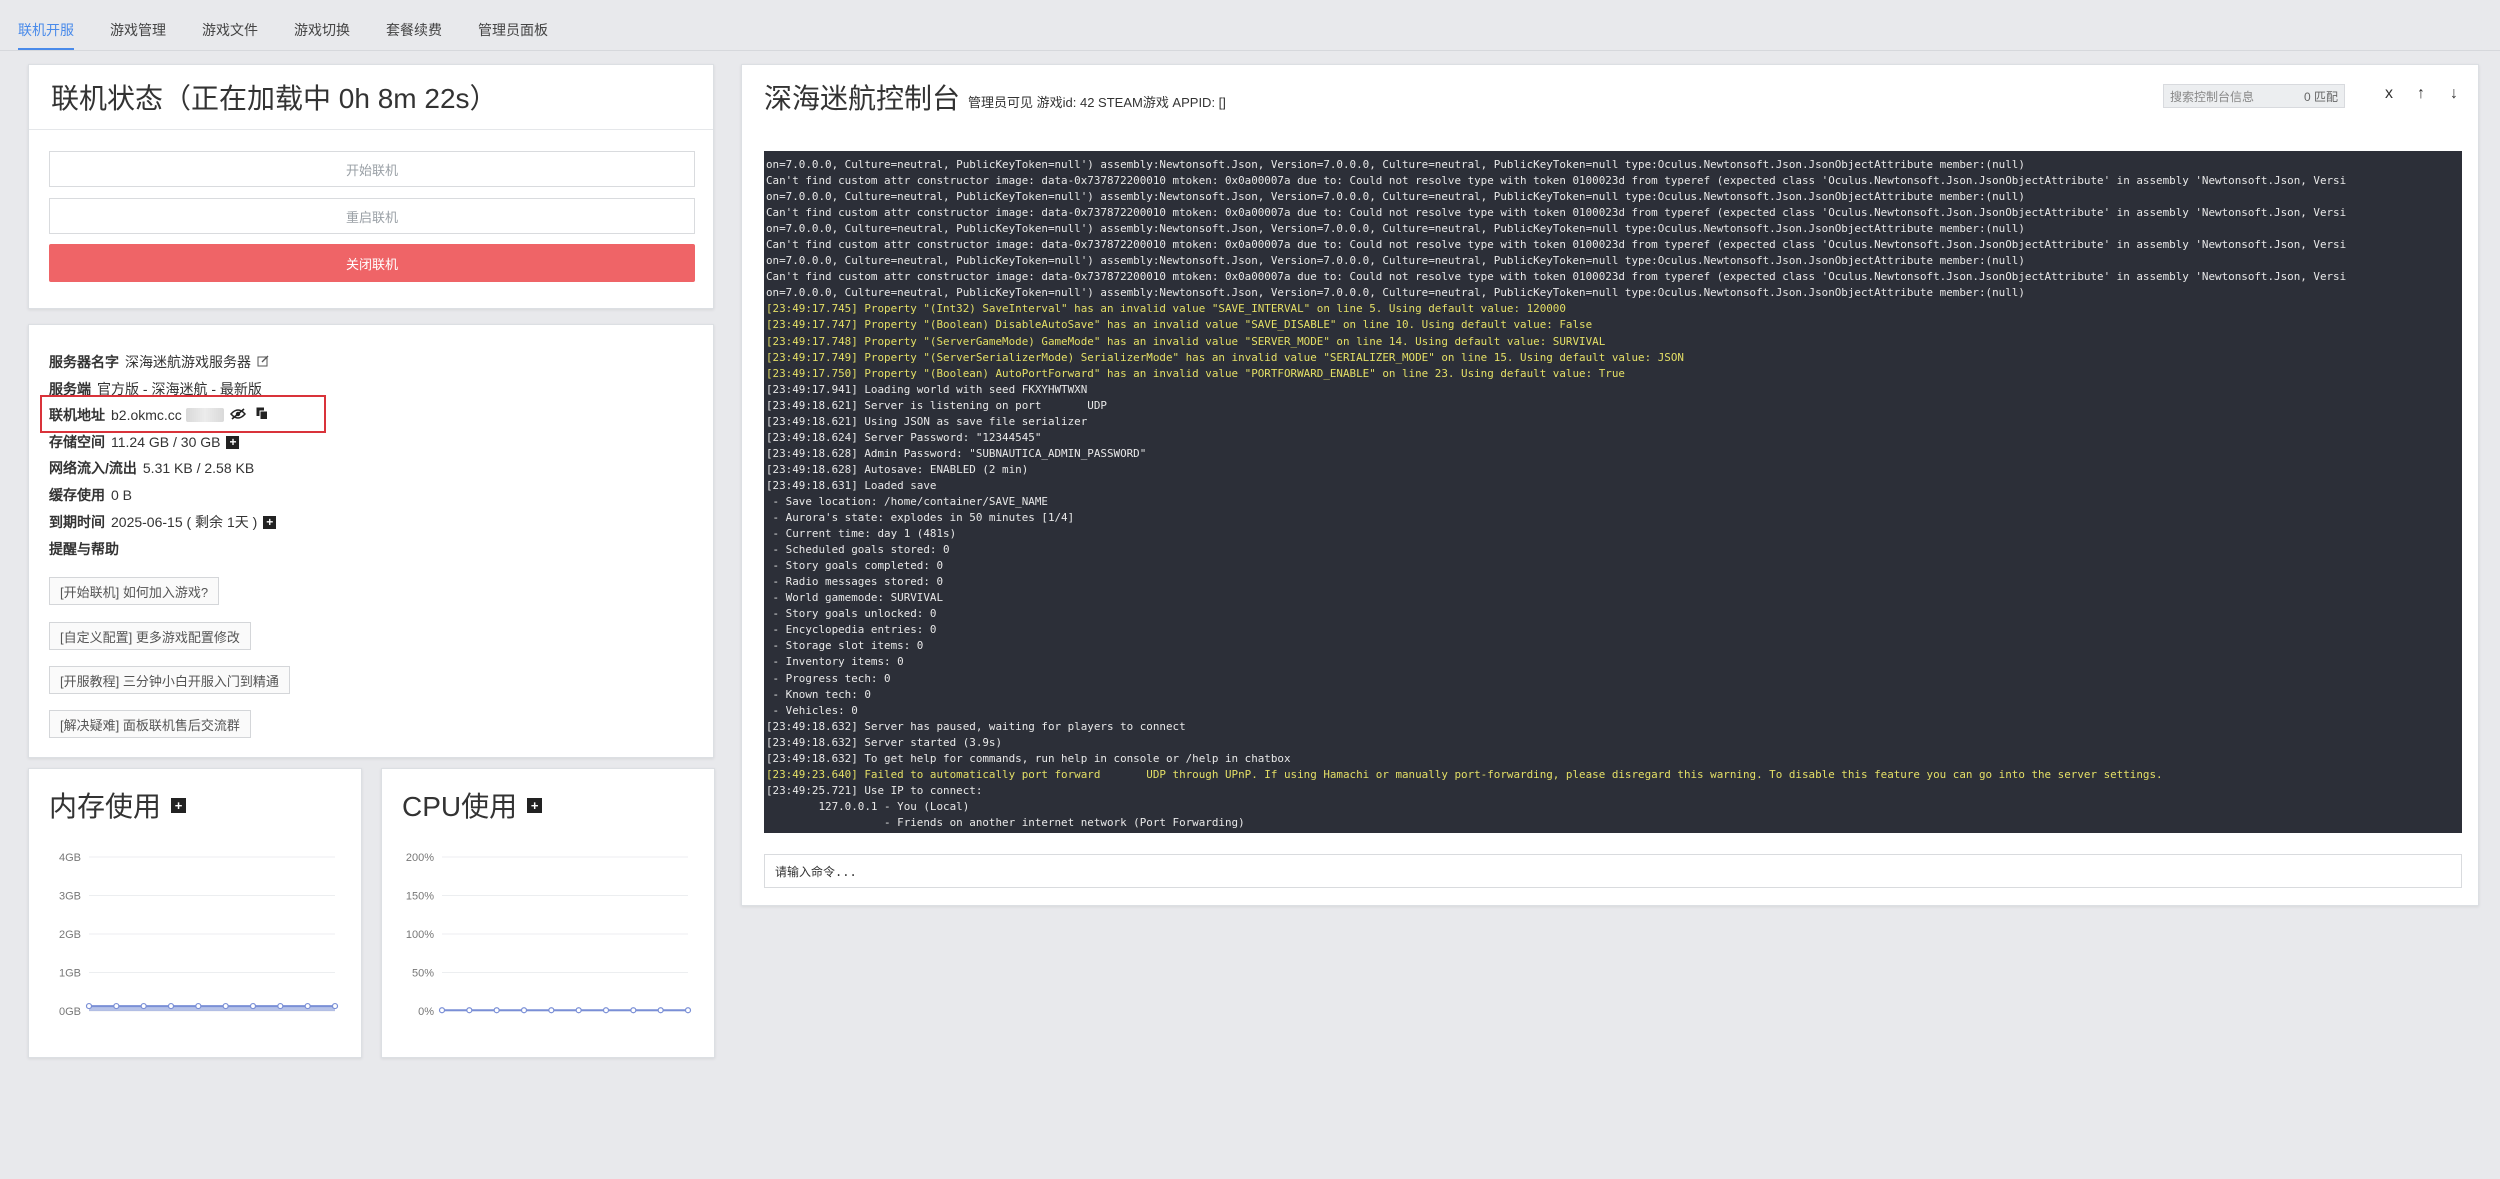 This screenshot has height=1179, width=2500. Describe the element at coordinates (372, 169) in the screenshot. I see `start-button: 开始联机` at that location.